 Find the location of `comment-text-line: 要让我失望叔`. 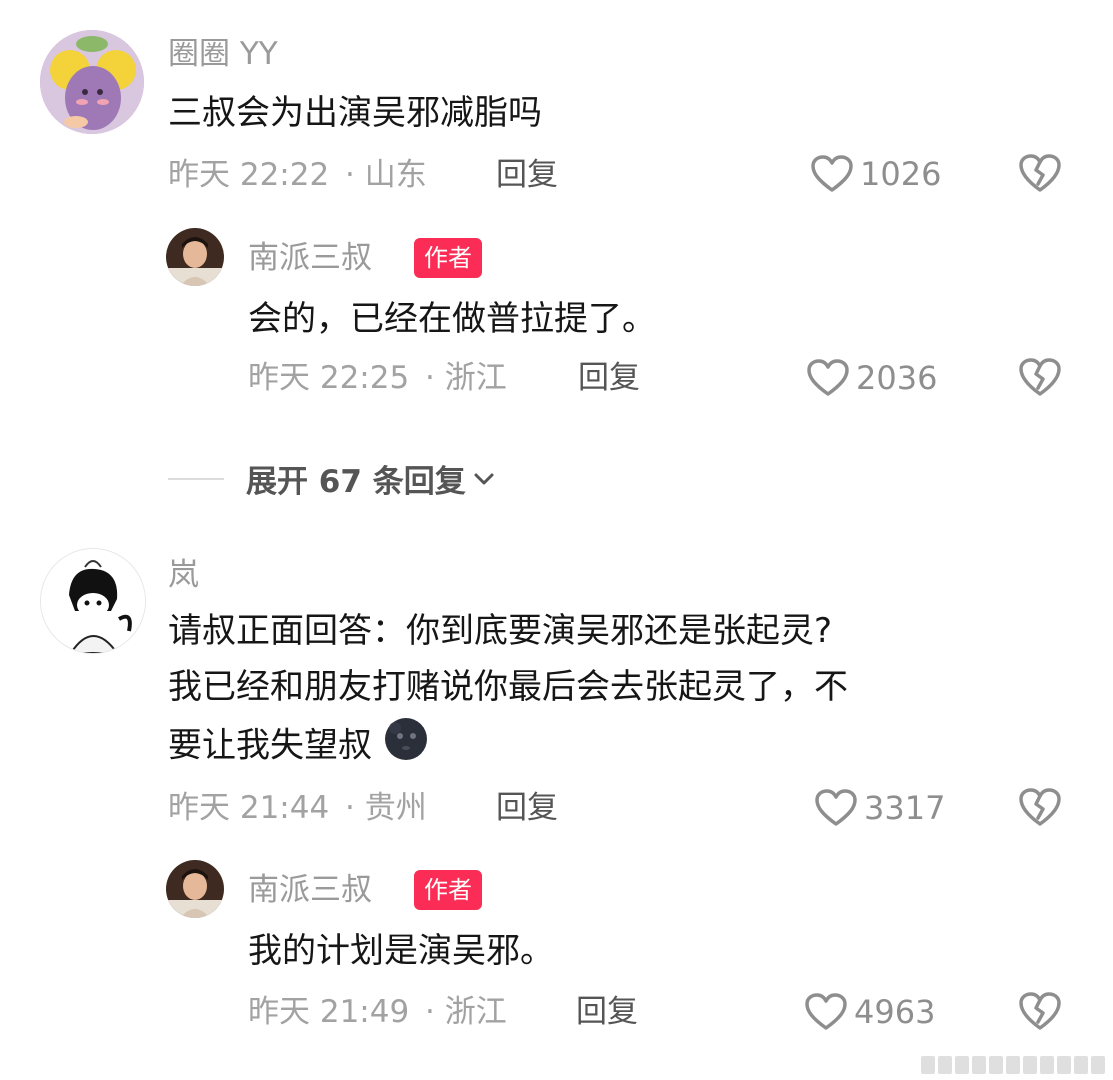

comment-text-line: 要让我失望叔 is located at coordinates (270, 745).